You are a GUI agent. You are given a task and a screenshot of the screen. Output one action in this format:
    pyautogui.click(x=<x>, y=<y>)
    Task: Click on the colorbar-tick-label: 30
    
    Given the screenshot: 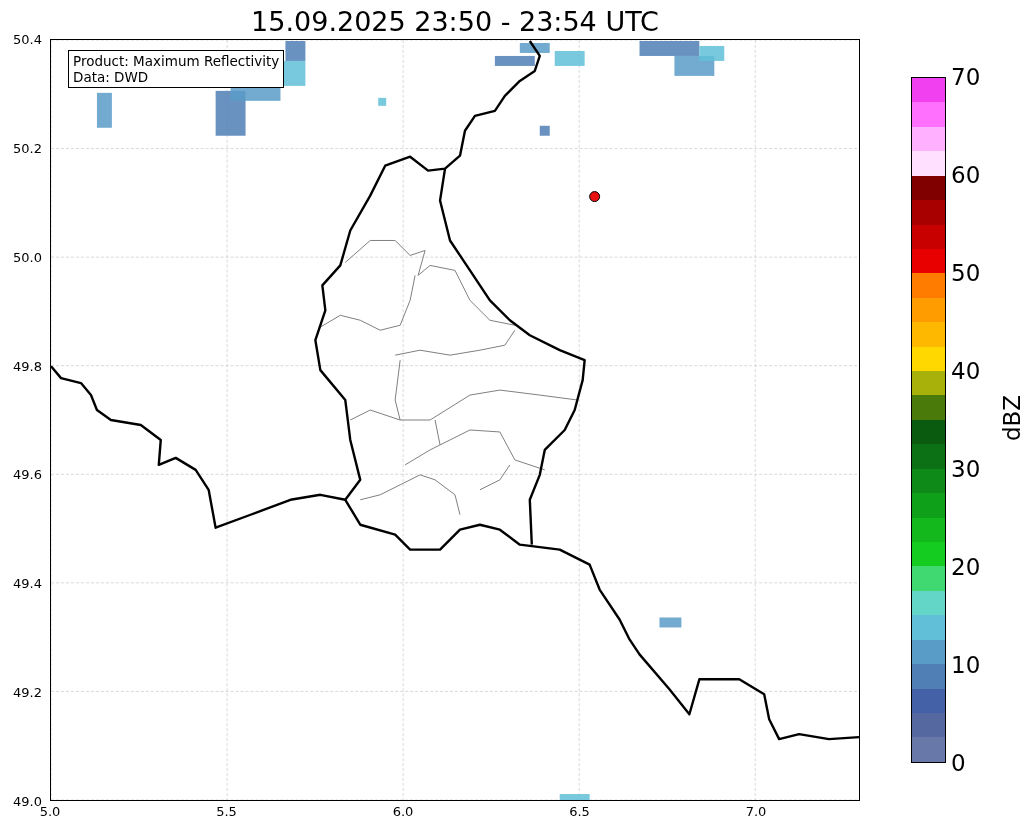 What is the action you would take?
    pyautogui.click(x=966, y=469)
    